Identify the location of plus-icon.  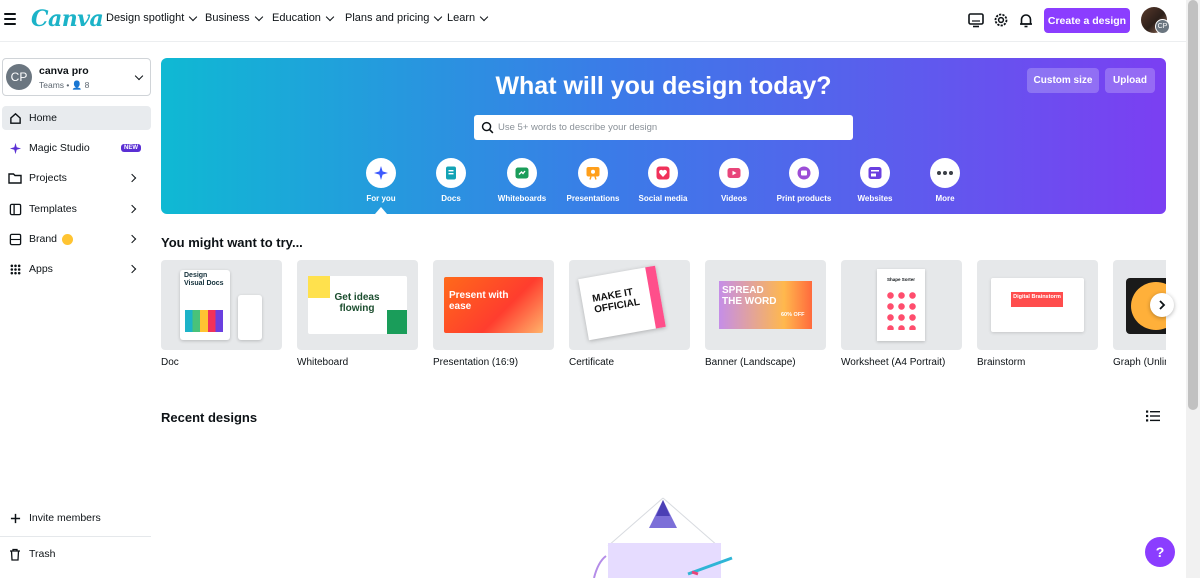
(15, 518).